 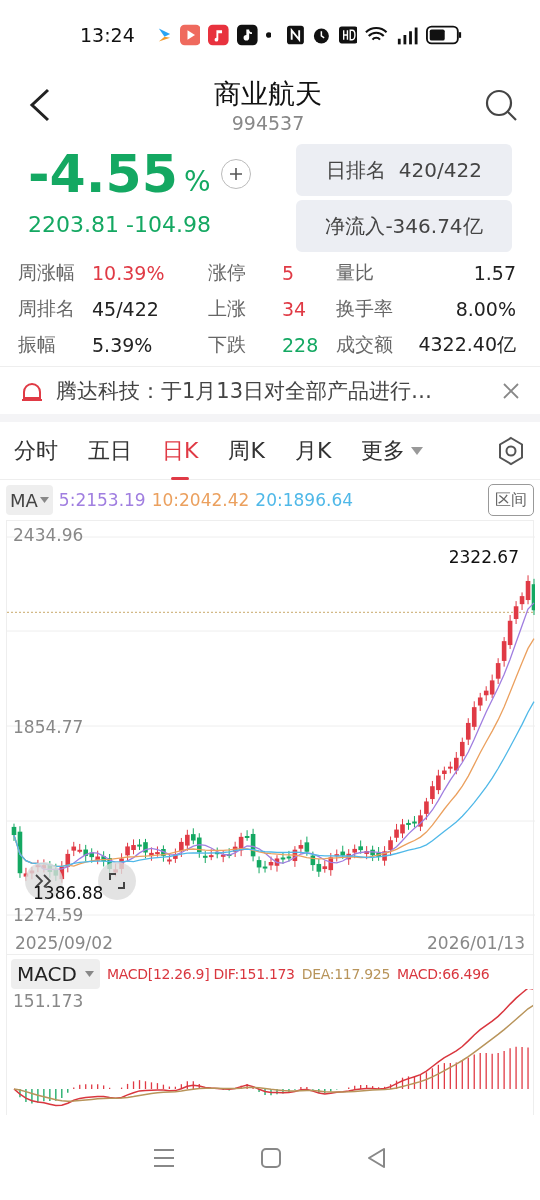 I want to click on music-icon, so click(x=218, y=35).